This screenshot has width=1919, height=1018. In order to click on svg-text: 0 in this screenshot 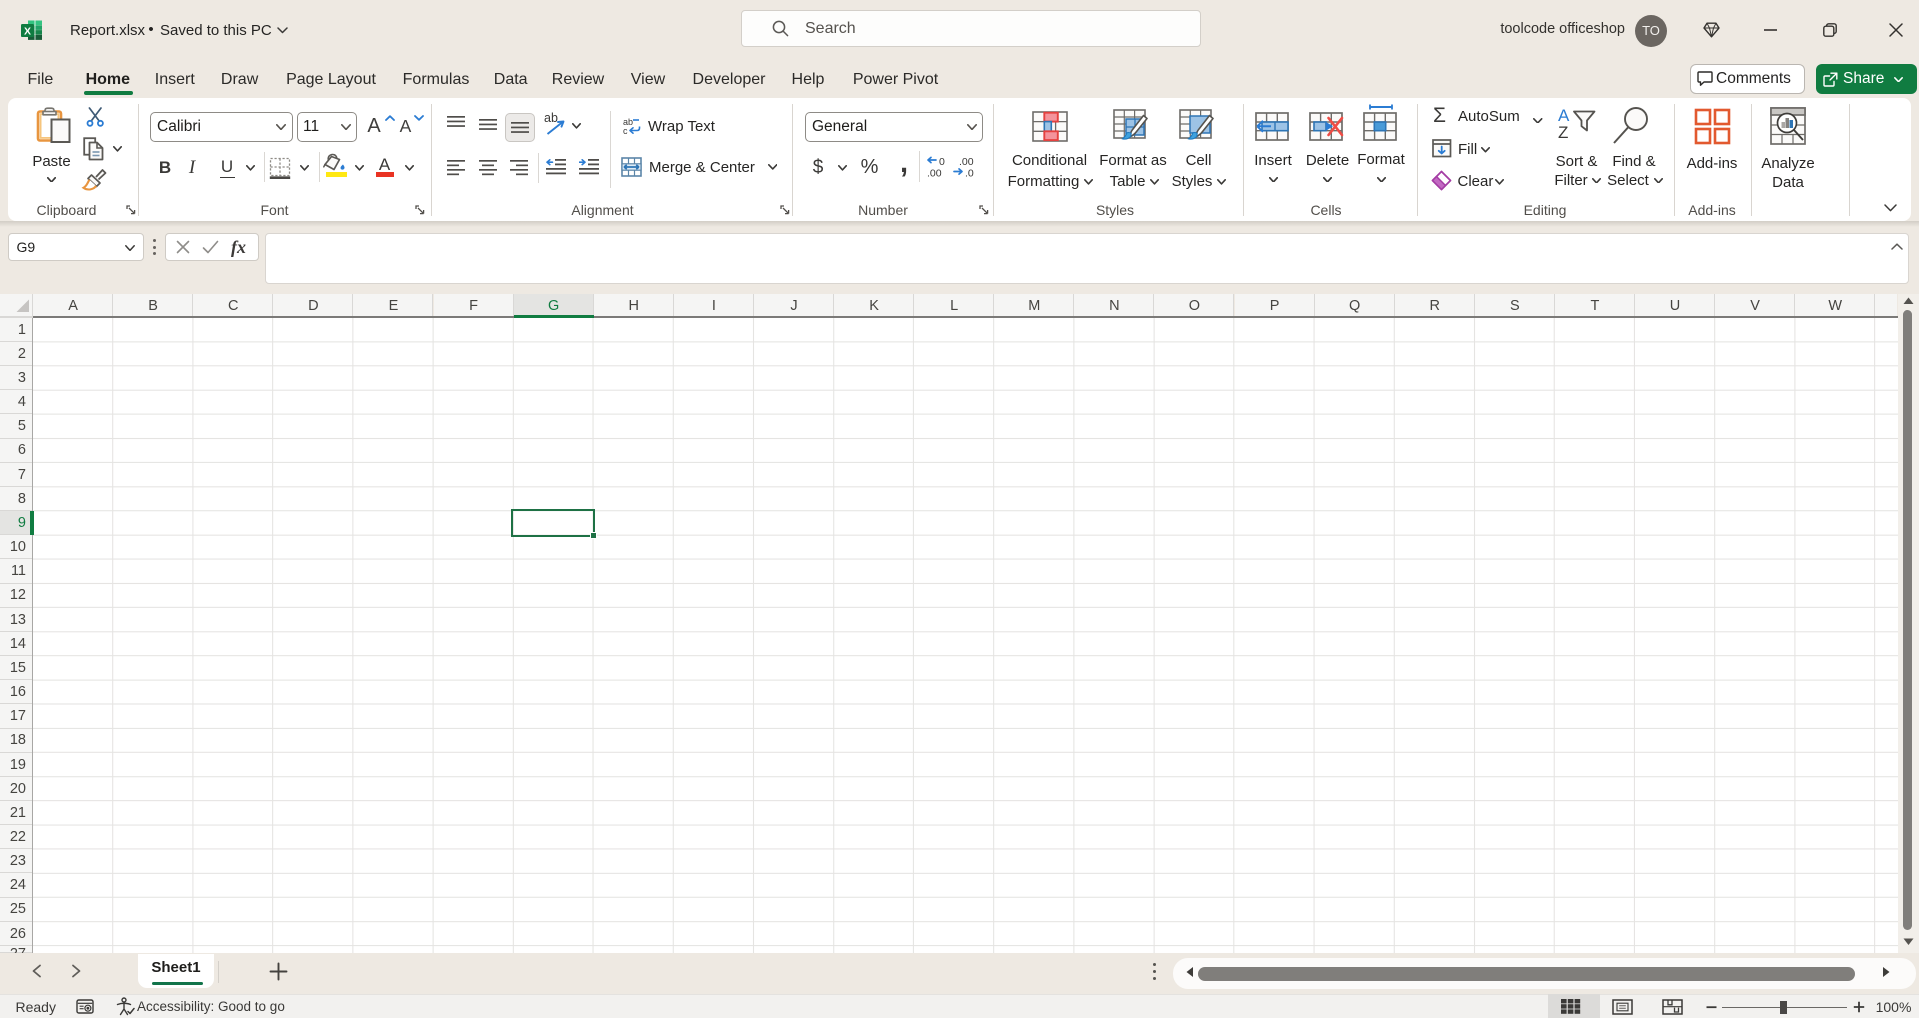, I will do `click(942, 162)`.